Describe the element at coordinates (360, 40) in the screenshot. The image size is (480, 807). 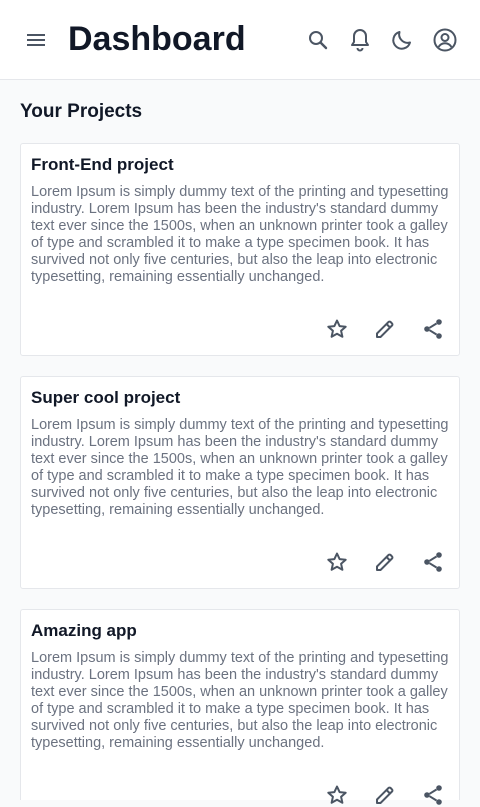
I see `bell-icon` at that location.